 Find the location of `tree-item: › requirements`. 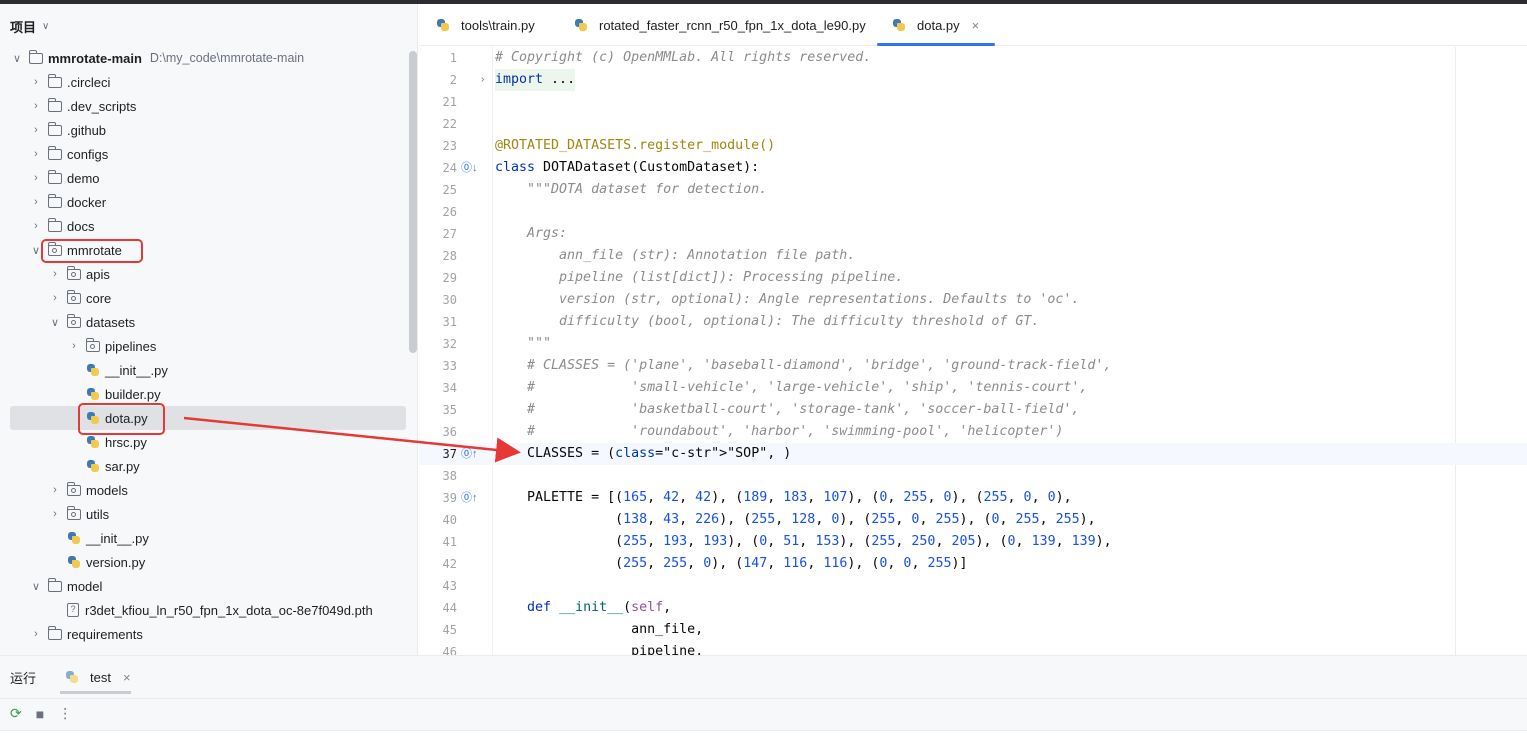

tree-item: › requirements is located at coordinates (204, 634).